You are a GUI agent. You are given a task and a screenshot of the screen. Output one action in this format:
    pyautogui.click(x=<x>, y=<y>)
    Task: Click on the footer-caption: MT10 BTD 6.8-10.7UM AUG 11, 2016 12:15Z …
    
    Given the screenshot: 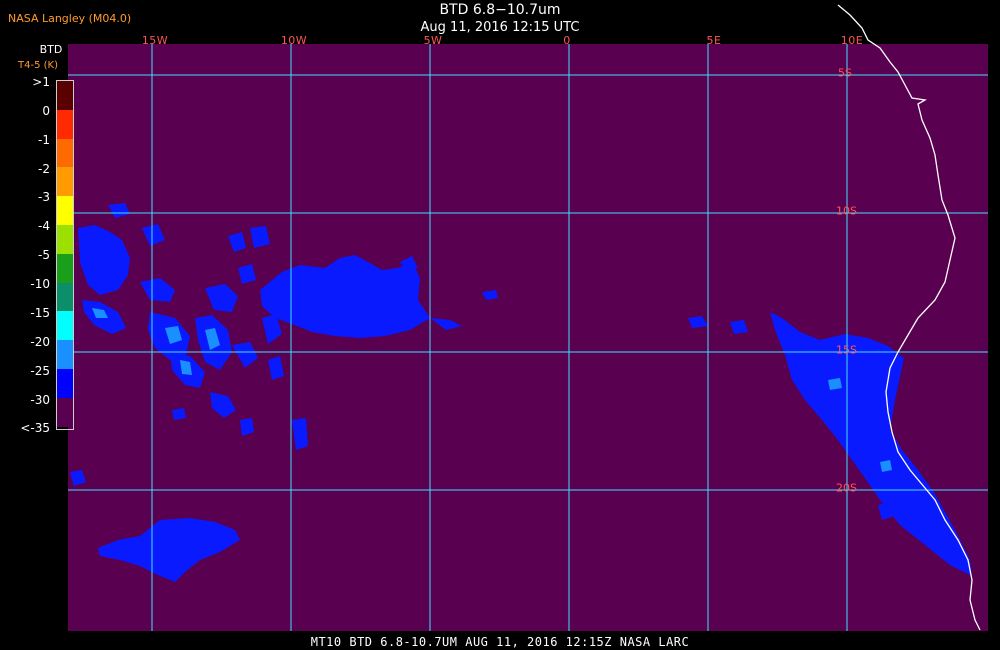 What is the action you would take?
    pyautogui.click(x=500, y=642)
    